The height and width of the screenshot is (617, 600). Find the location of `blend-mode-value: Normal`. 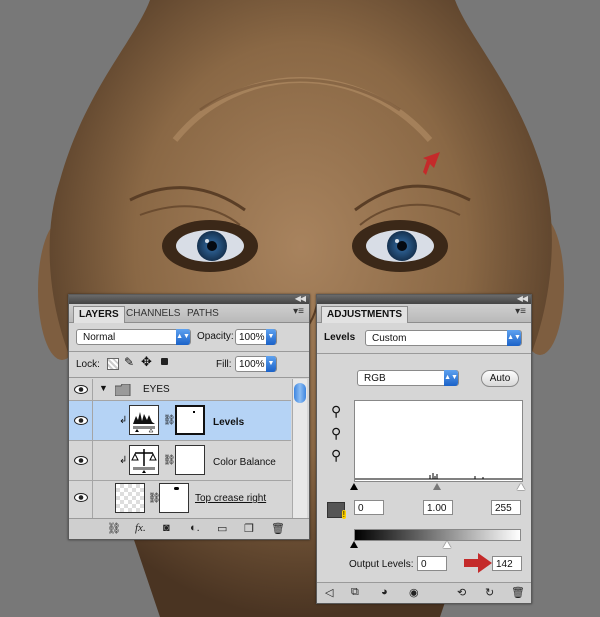

blend-mode-value: Normal is located at coordinates (99, 337).